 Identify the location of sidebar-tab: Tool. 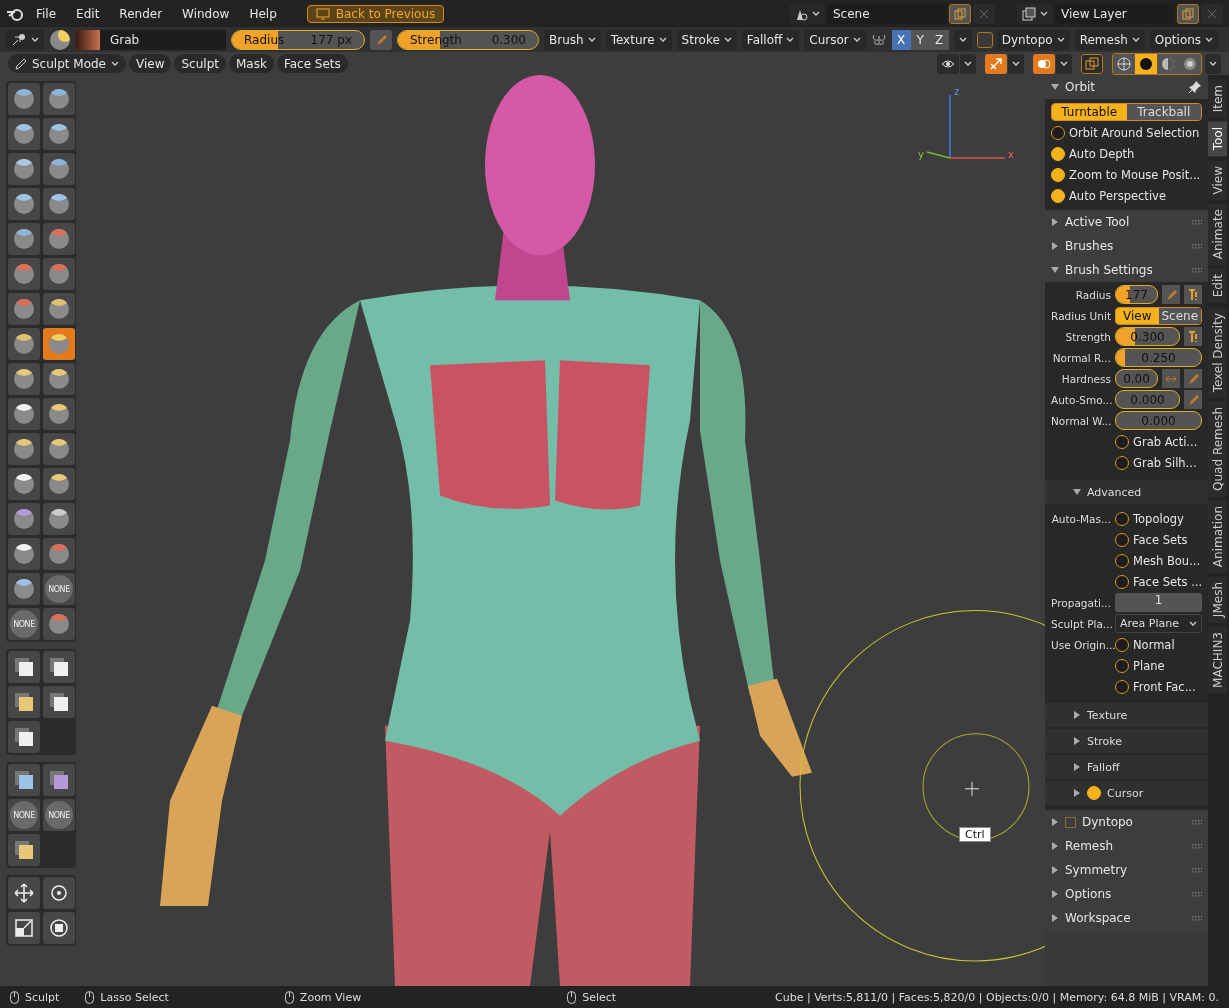
(1217, 139).